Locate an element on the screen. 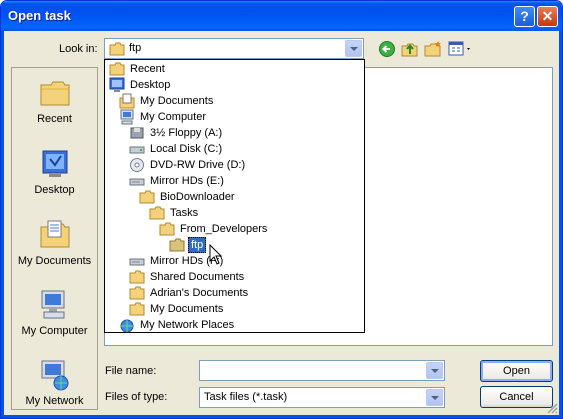  dvd-drive-icon is located at coordinates (137, 165).